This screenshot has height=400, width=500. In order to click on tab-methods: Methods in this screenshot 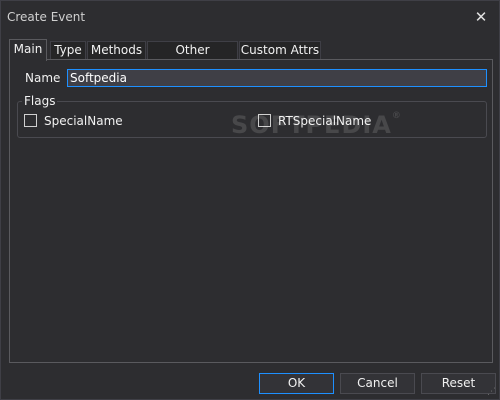, I will do `click(116, 50)`.